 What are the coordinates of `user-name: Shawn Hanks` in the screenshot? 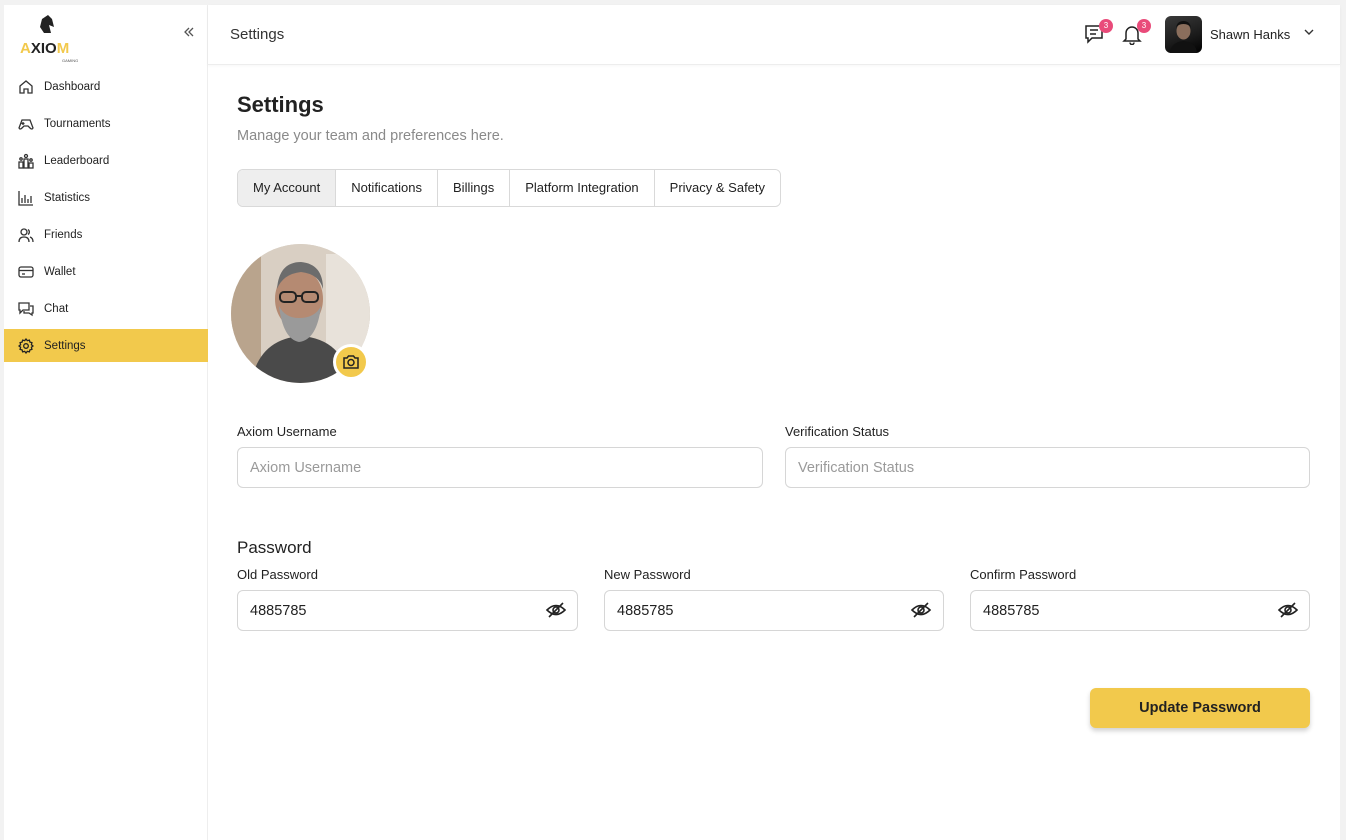 It's located at (1250, 34).